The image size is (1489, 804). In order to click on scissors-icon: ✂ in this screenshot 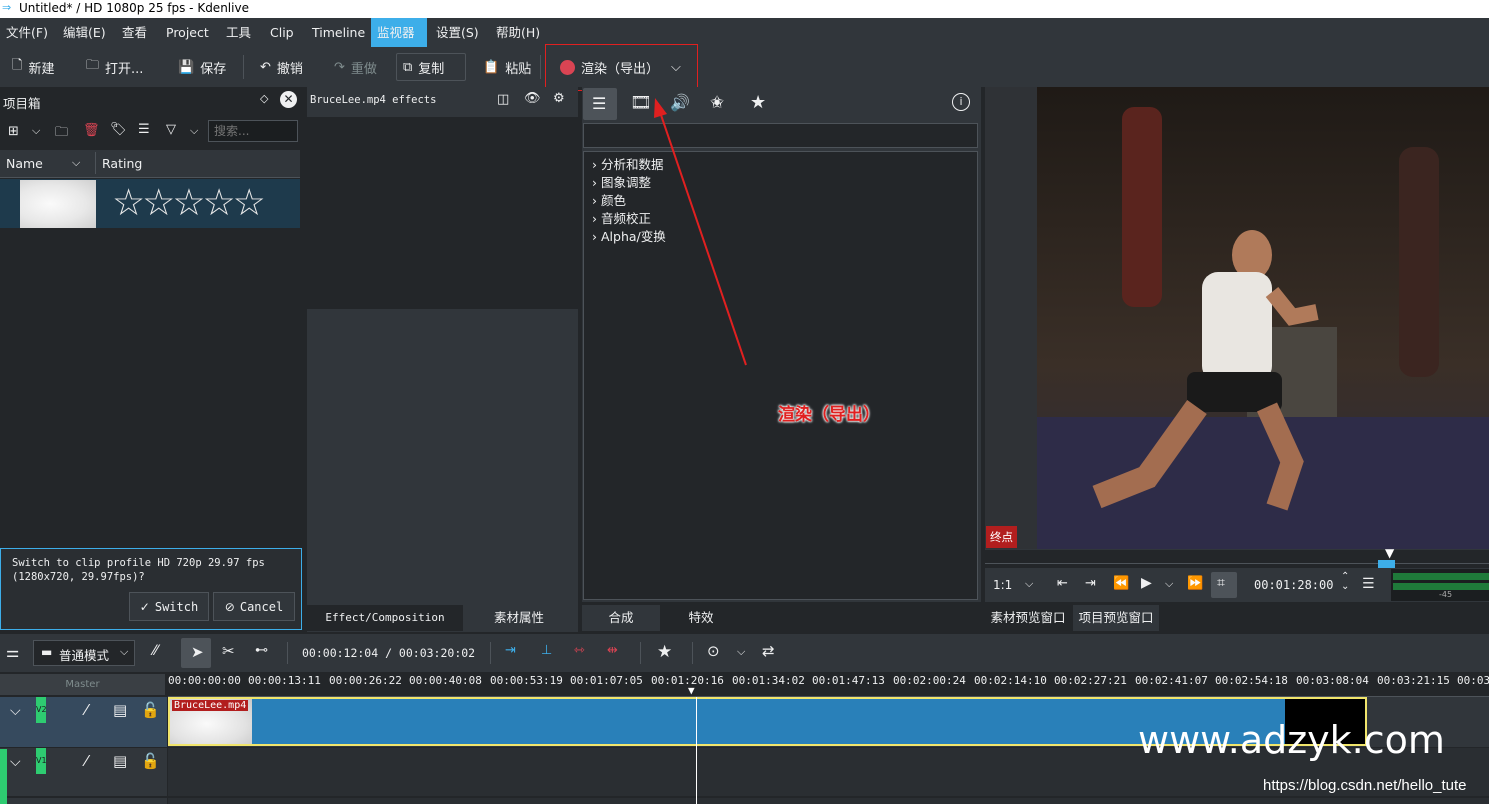, I will do `click(228, 651)`.